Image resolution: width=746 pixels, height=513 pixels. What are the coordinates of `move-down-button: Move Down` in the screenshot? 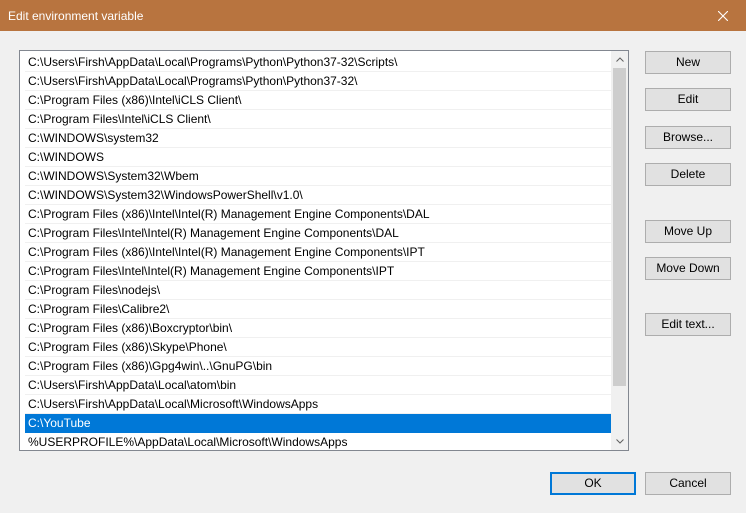 It's located at (688, 268).